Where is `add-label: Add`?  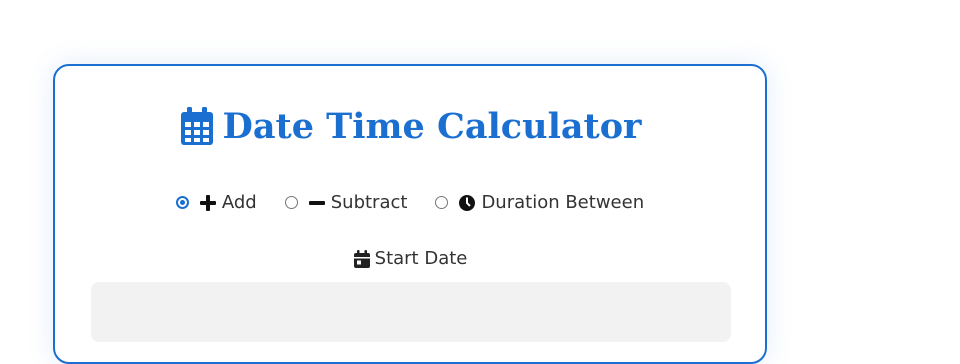
add-label: Add is located at coordinates (239, 202).